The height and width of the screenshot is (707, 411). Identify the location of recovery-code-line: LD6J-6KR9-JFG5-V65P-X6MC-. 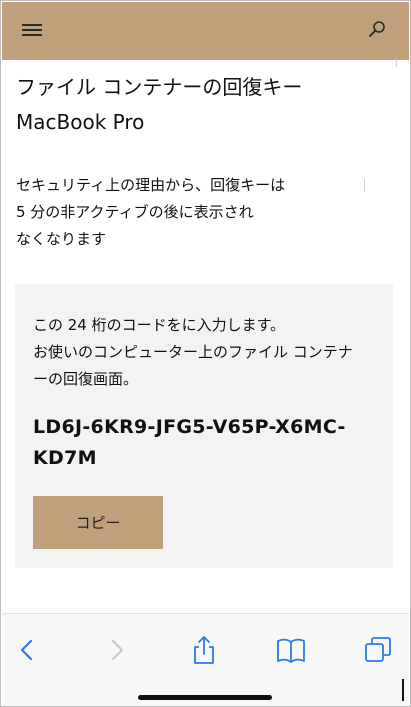
(189, 427).